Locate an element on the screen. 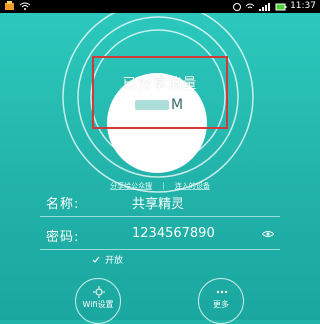  blurred-amount is located at coordinates (152, 105).